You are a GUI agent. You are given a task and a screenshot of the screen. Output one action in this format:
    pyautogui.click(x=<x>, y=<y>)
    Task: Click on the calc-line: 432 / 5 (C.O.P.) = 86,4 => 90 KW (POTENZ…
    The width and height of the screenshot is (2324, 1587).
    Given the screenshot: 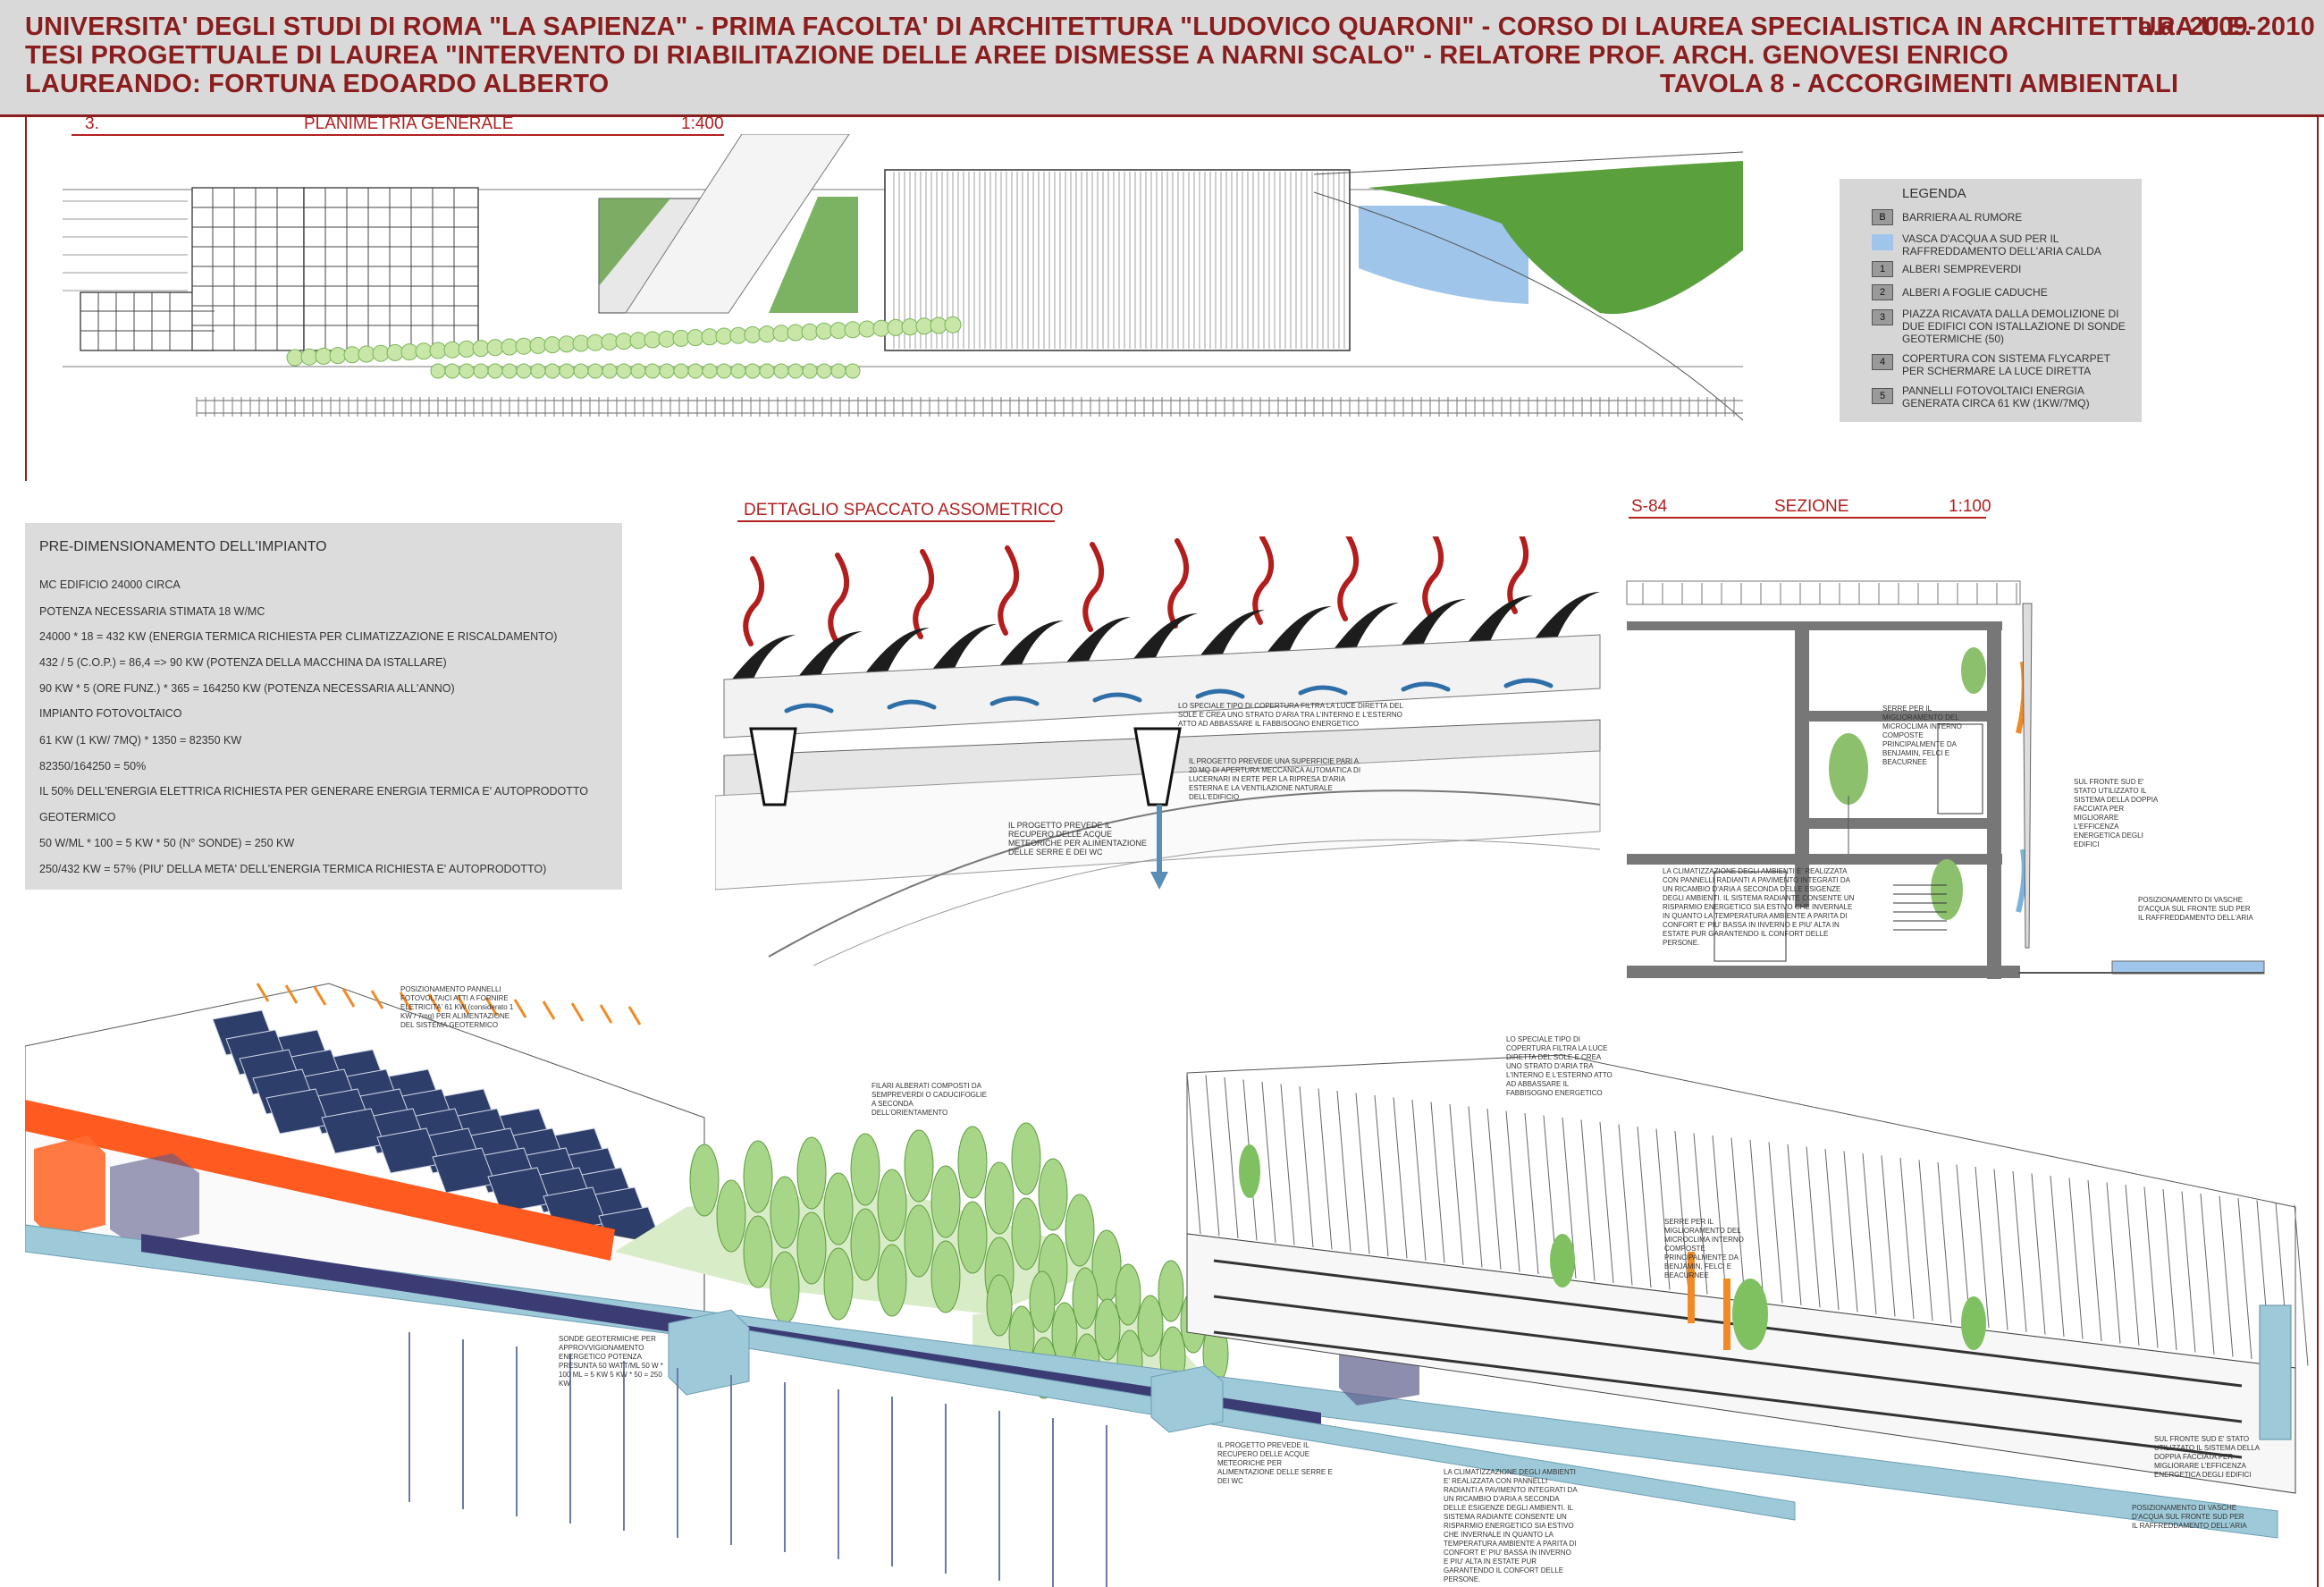 What is the action you would take?
    pyautogui.click(x=243, y=662)
    